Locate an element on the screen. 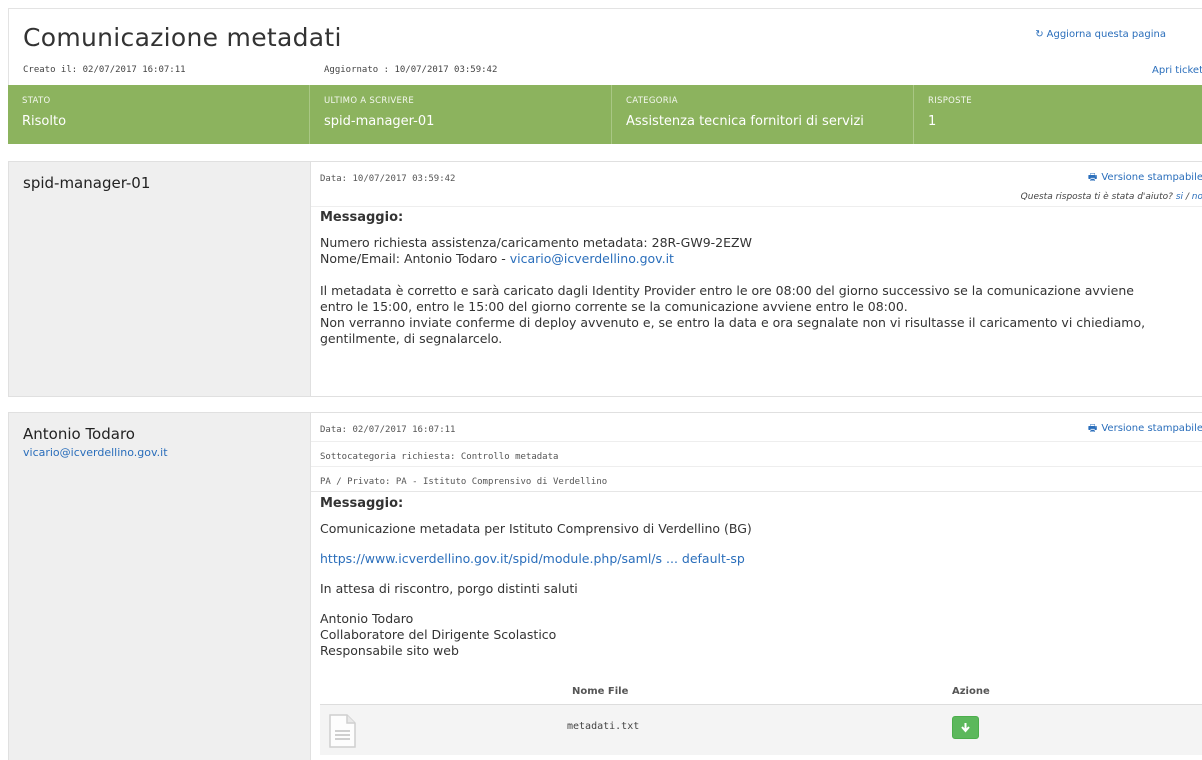  status-cell-last-writer: ULTIMO A SCRIVERE spid-manager-01 is located at coordinates (461, 114).